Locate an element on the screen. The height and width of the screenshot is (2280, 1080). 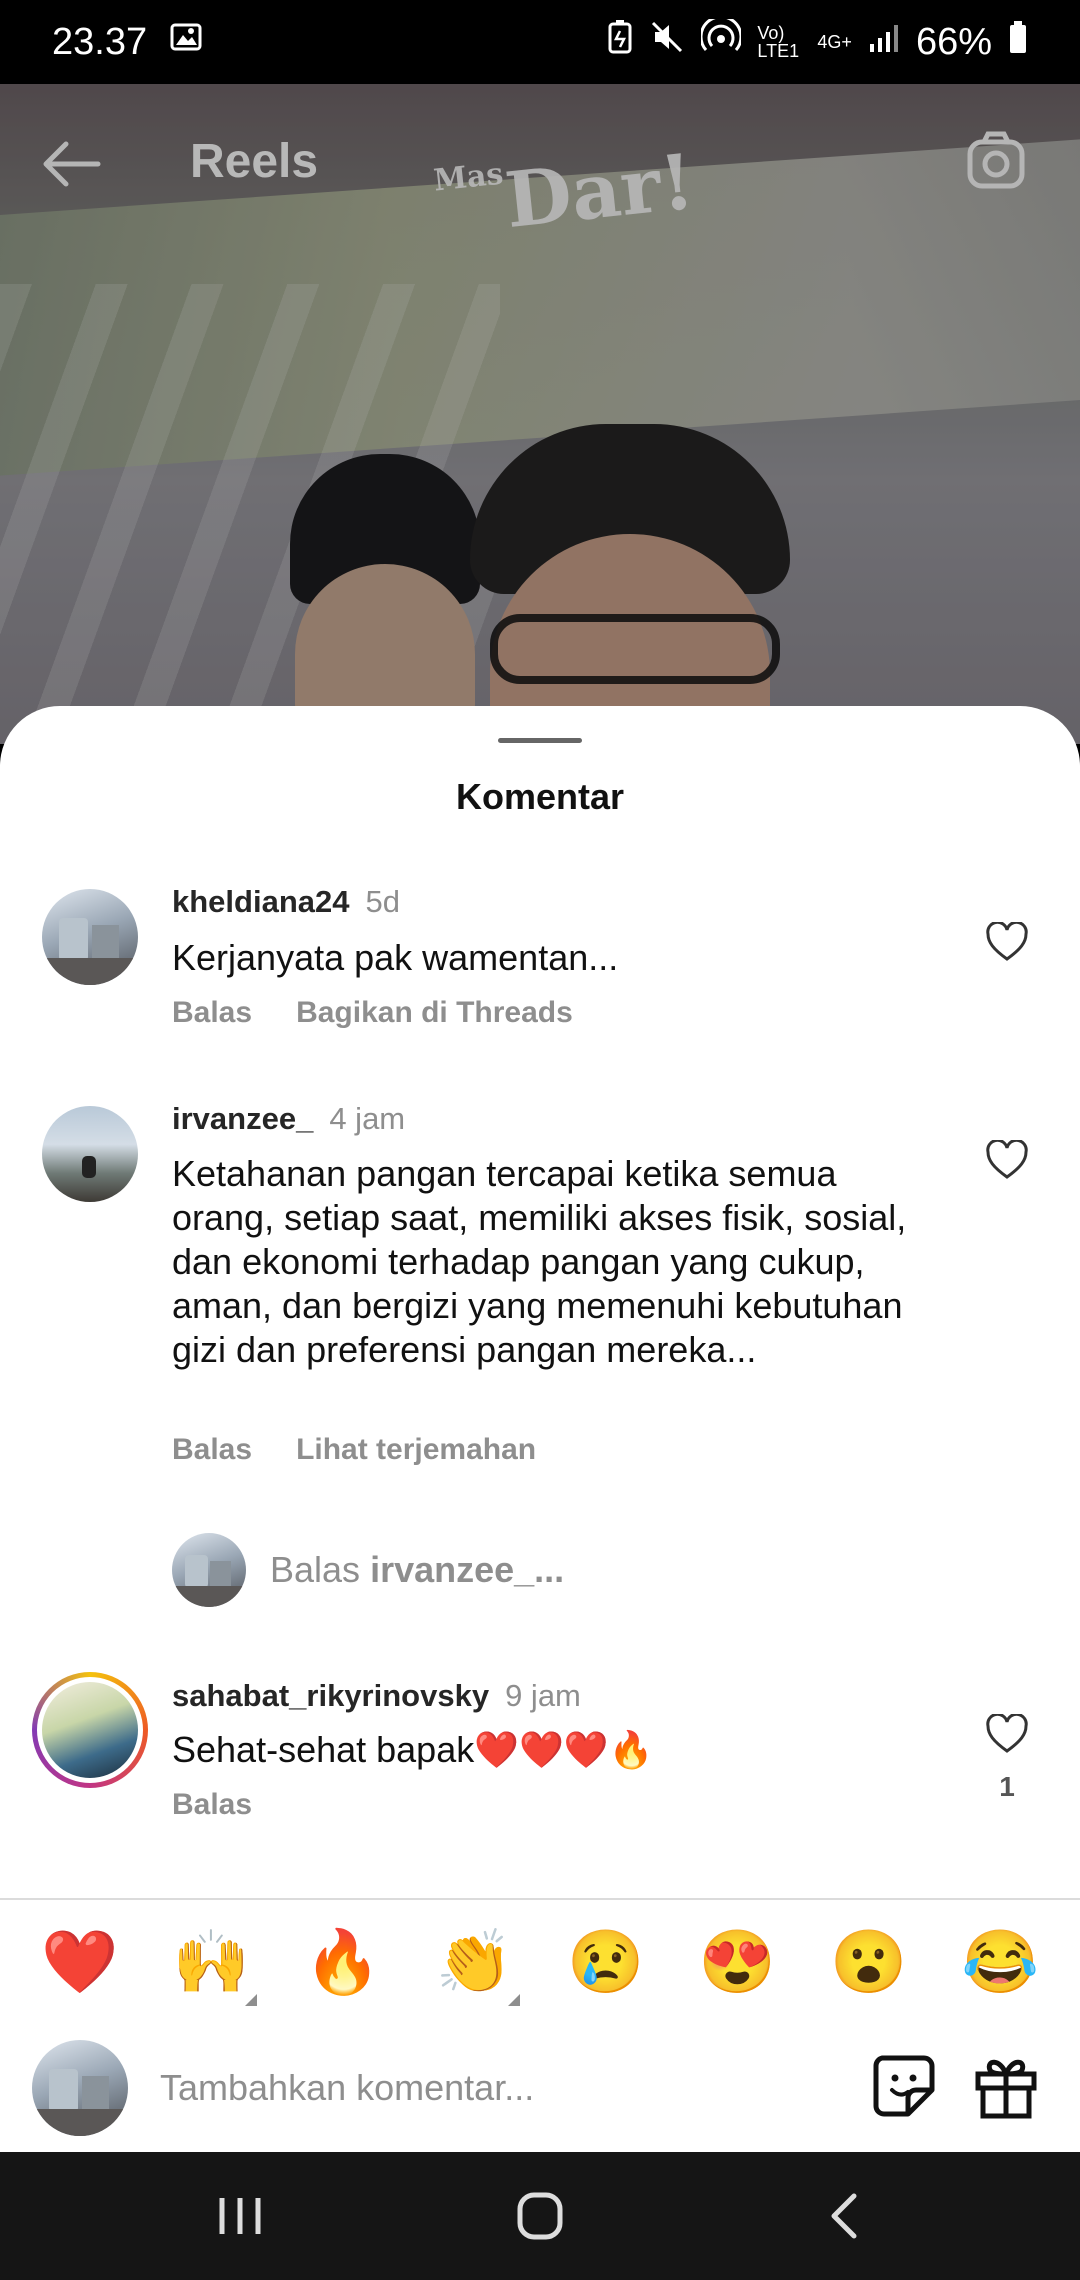
like-count: 1 is located at coordinates (1007, 1786).